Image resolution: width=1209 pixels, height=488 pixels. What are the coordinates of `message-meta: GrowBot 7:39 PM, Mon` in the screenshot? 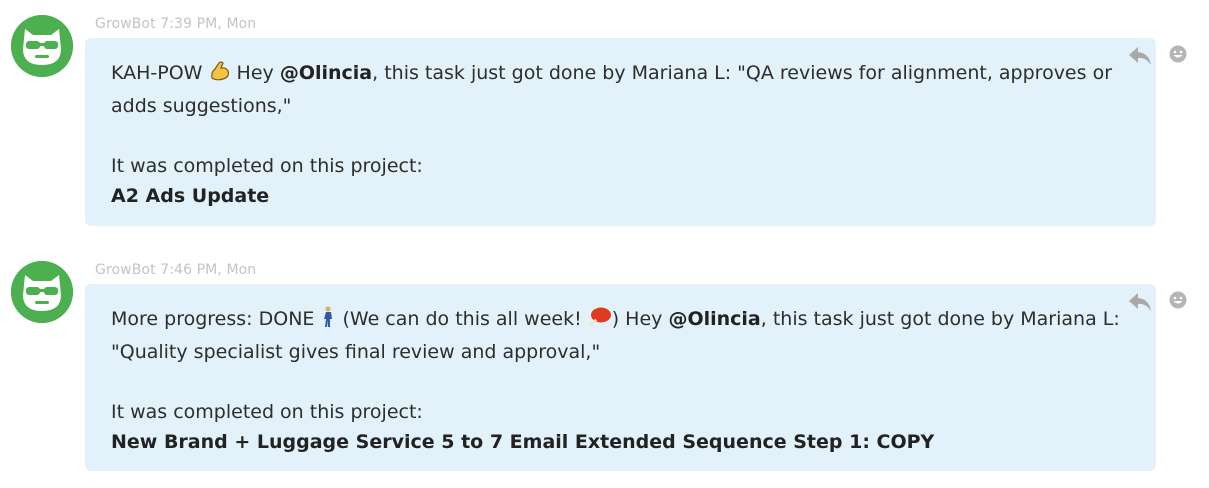 It's located at (175, 24).